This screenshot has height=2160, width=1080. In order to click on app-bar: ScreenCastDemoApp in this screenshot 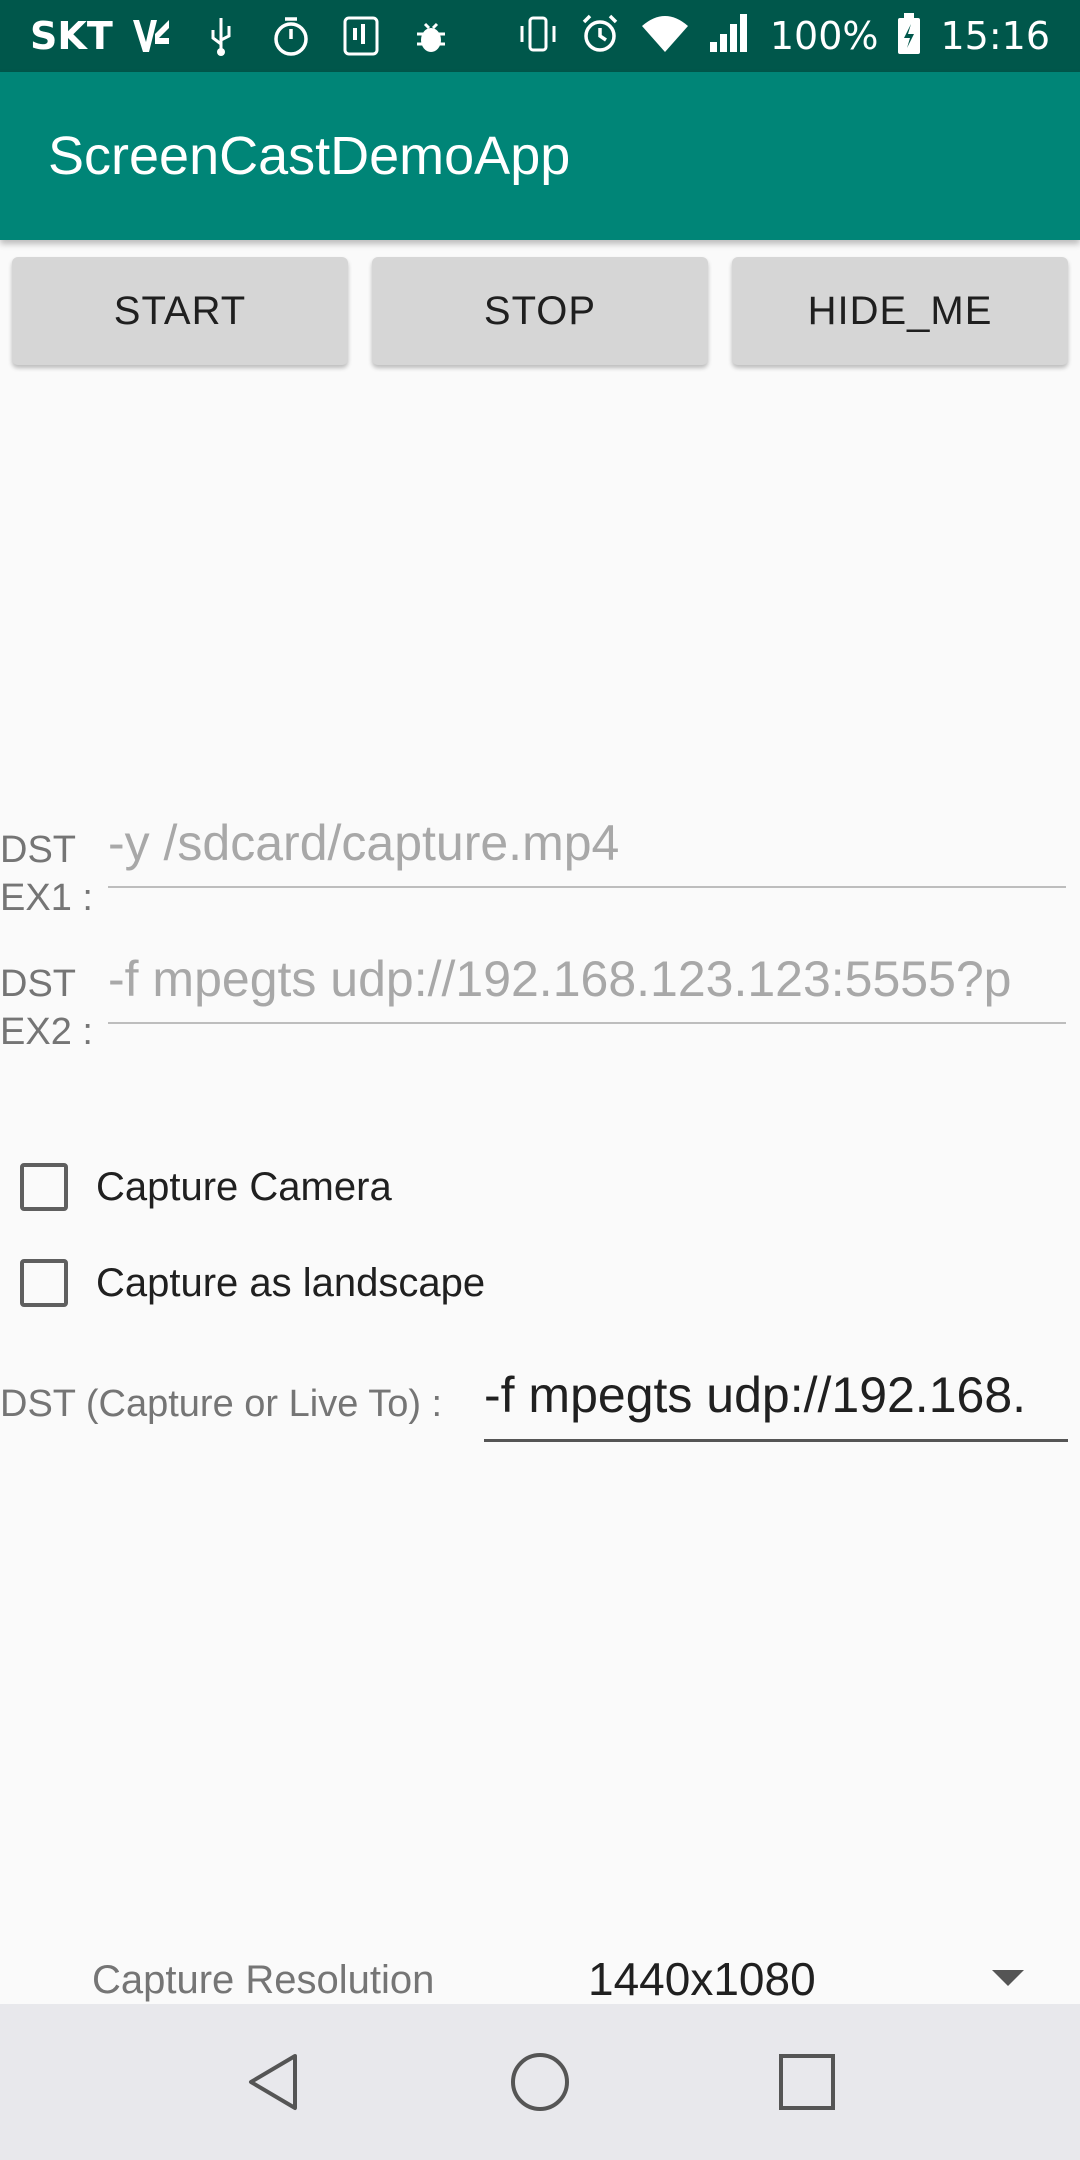, I will do `click(540, 156)`.